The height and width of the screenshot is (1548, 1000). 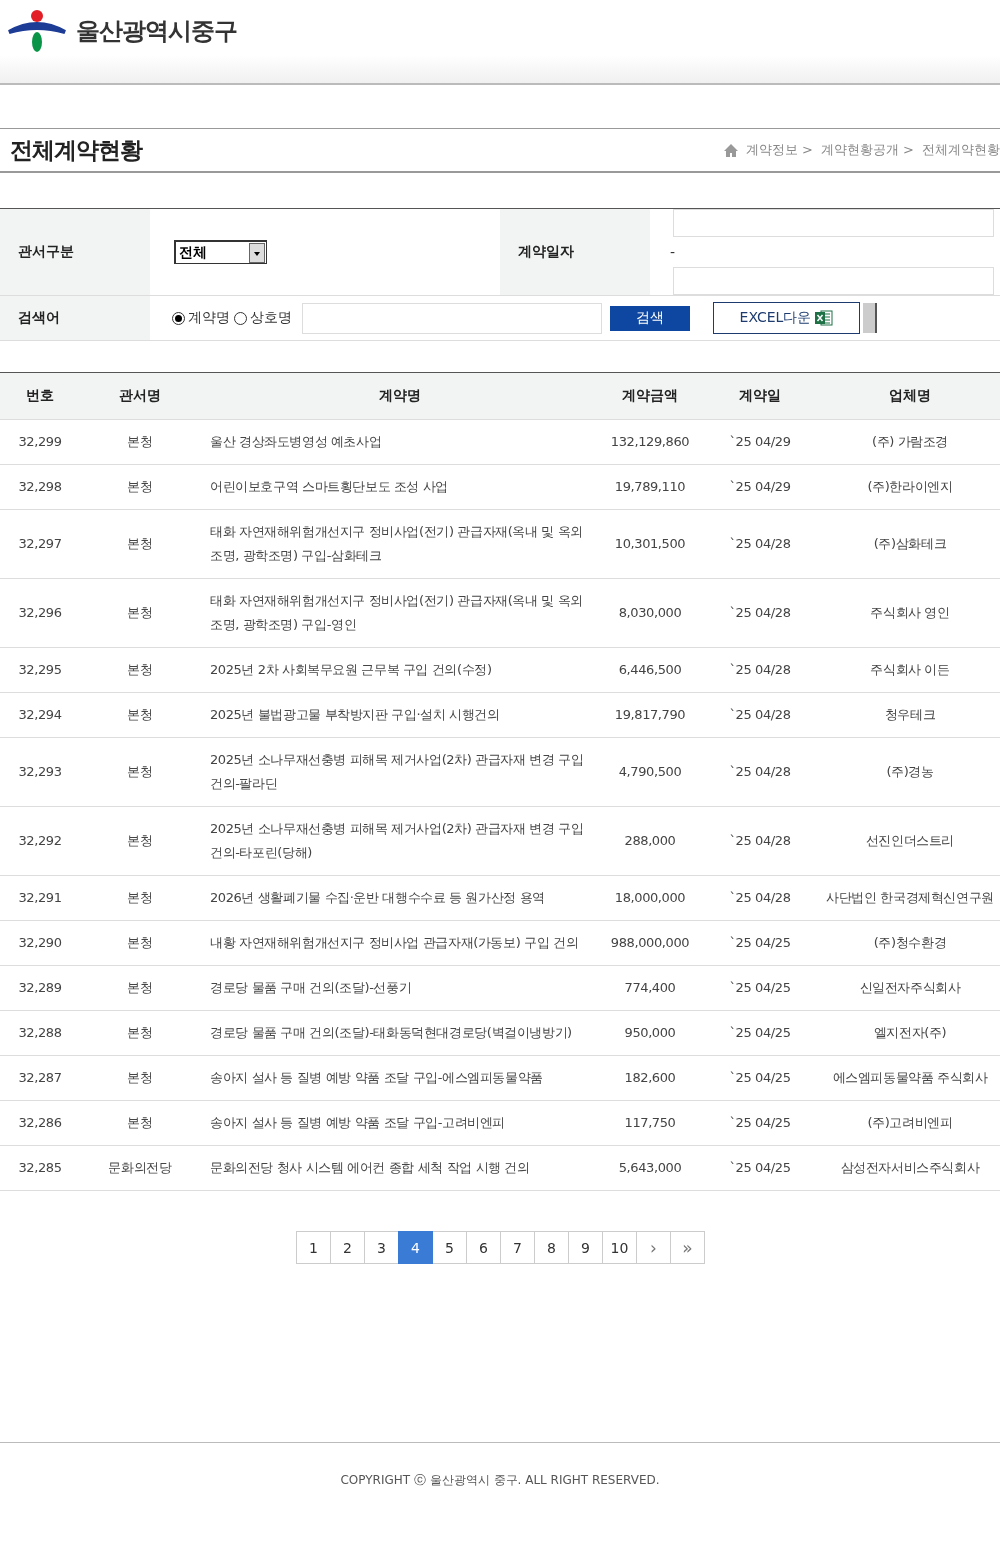 I want to click on row-number-cell: 32,292, so click(x=40, y=841).